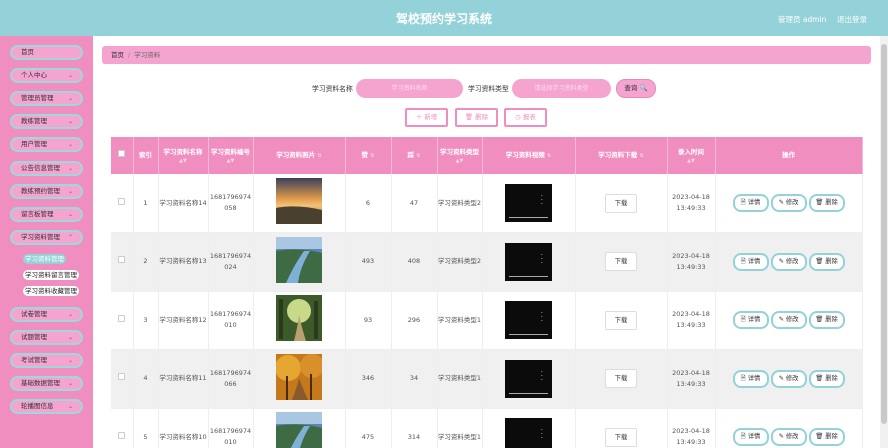 The width and height of the screenshot is (888, 448). Describe the element at coordinates (122, 153) in the screenshot. I see `select-all-checkbox` at that location.